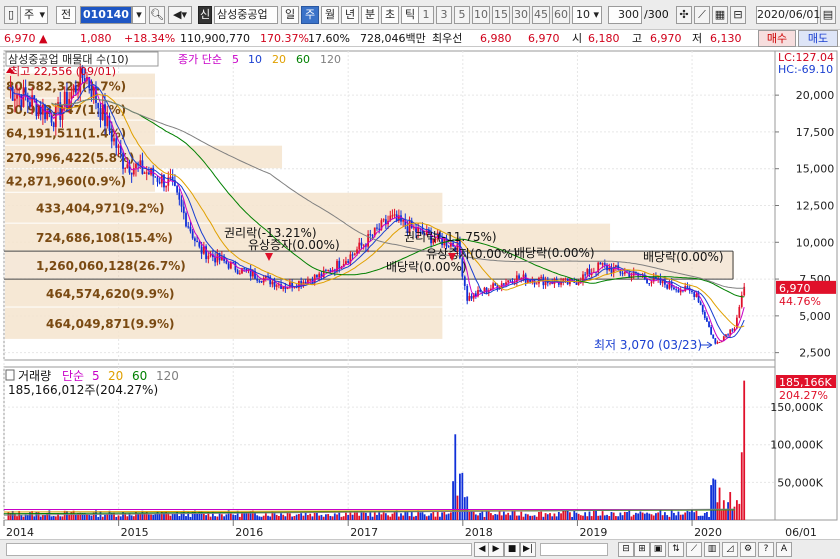  I want to click on open-label: 시, so click(577, 38).